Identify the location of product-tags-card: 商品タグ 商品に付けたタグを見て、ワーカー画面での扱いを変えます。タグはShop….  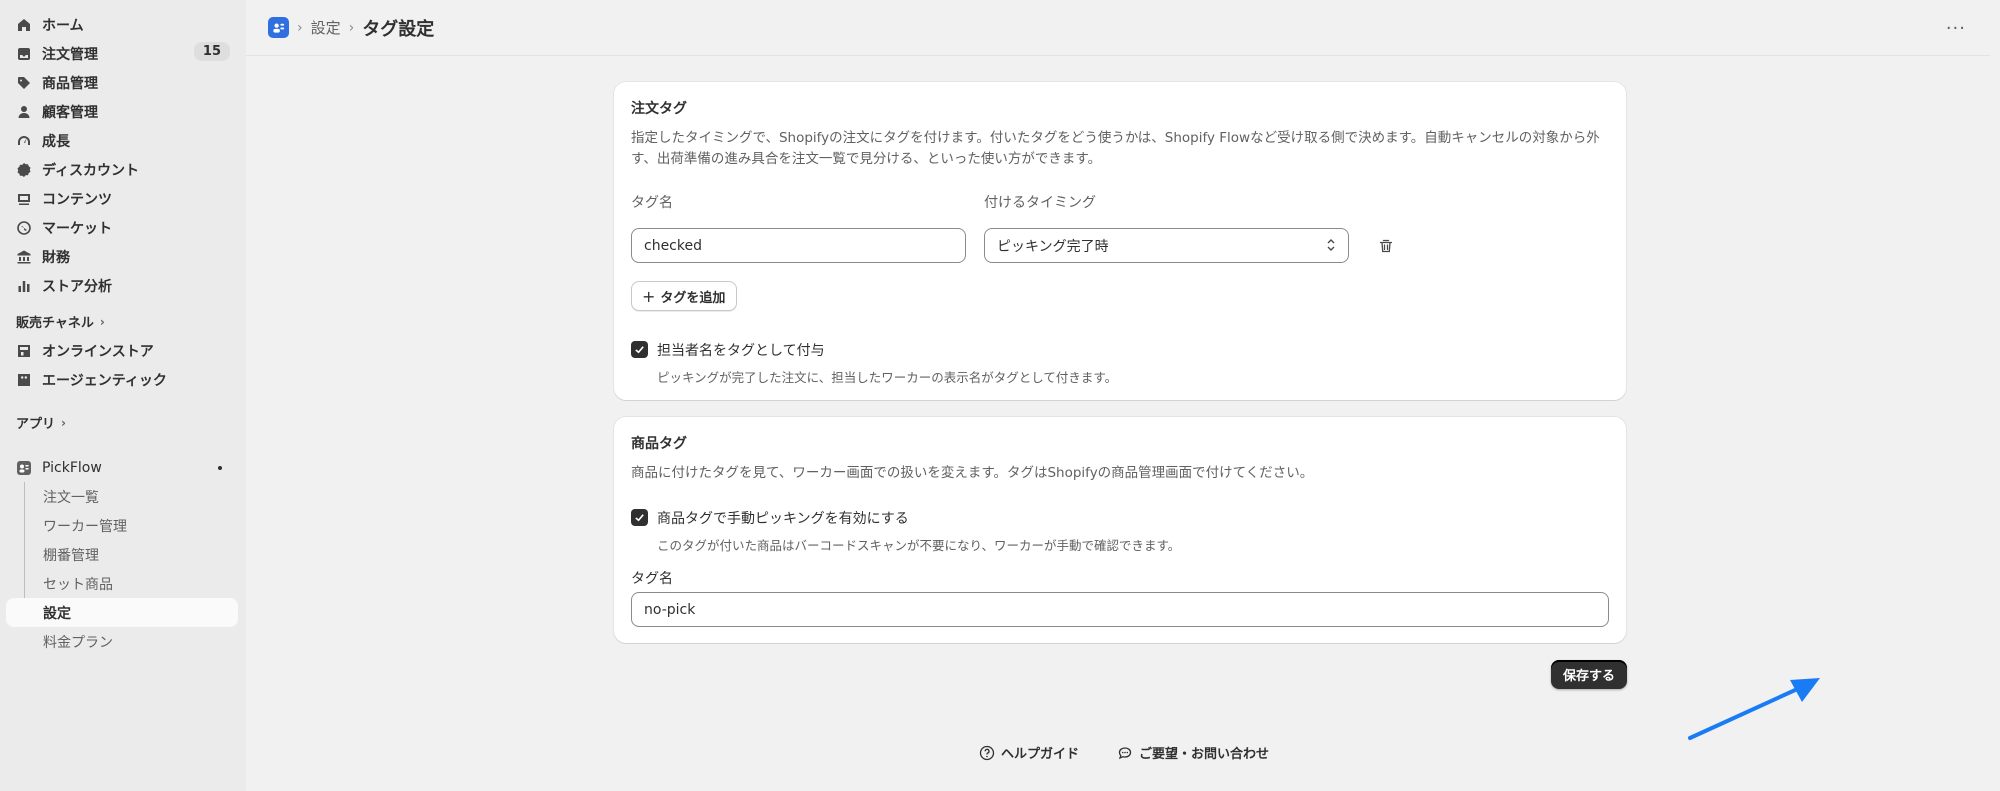
(1120, 530).